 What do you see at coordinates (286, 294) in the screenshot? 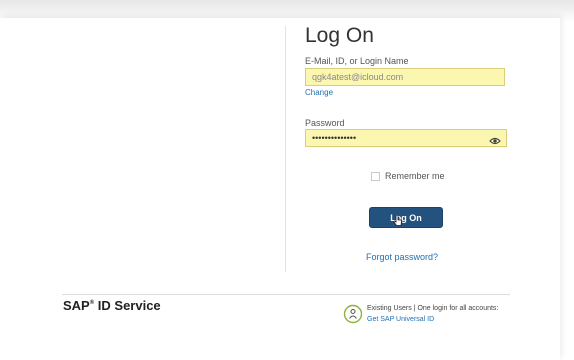
I see `footer-divider` at bounding box center [286, 294].